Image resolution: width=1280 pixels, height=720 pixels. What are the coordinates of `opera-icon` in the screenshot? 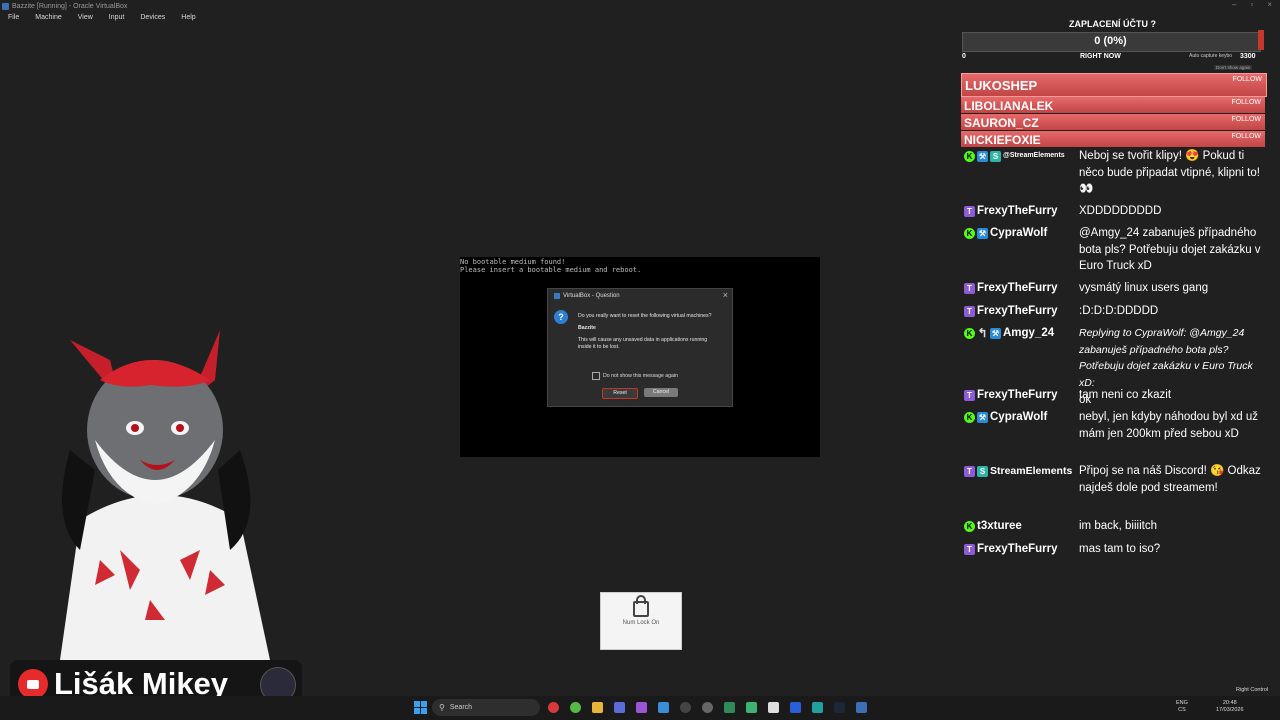 It's located at (553, 707).